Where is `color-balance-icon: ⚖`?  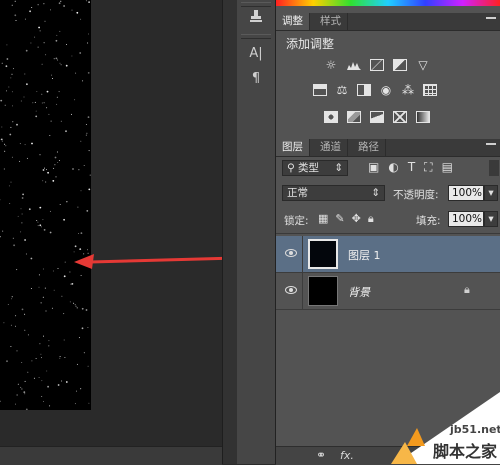
color-balance-icon: ⚖ is located at coordinates (342, 90).